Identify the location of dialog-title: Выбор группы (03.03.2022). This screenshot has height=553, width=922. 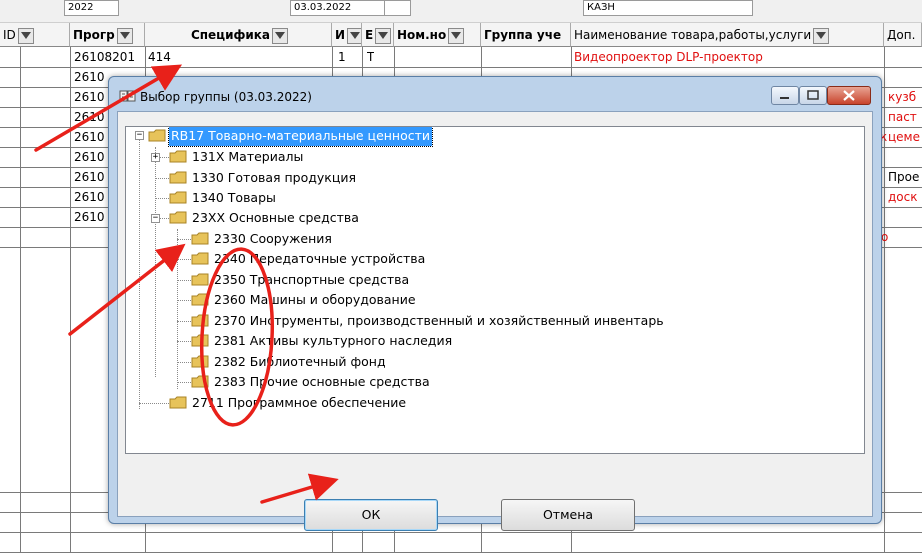
(226, 97).